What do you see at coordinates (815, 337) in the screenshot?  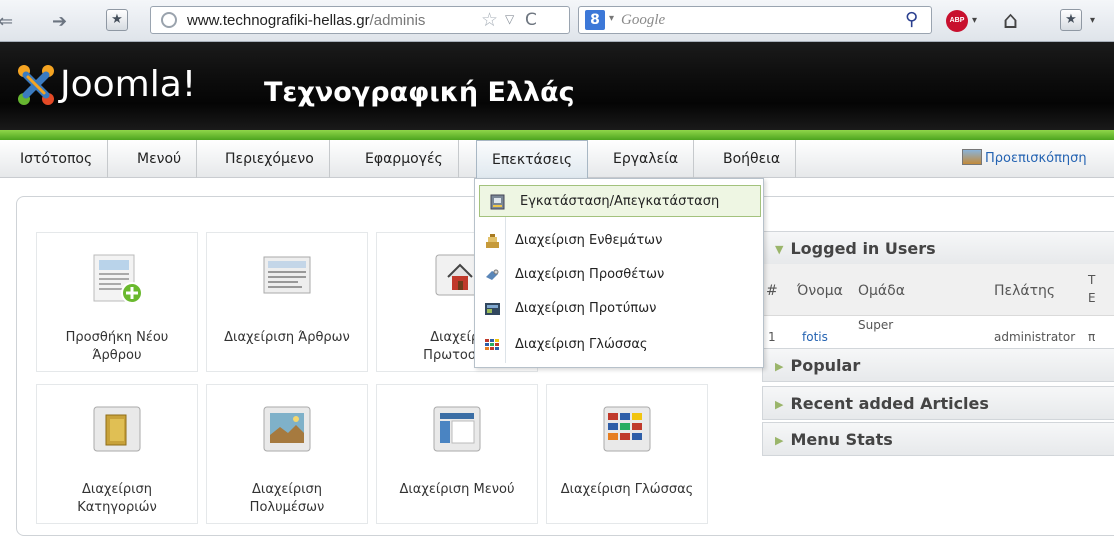 I see `user-link: fotis` at bounding box center [815, 337].